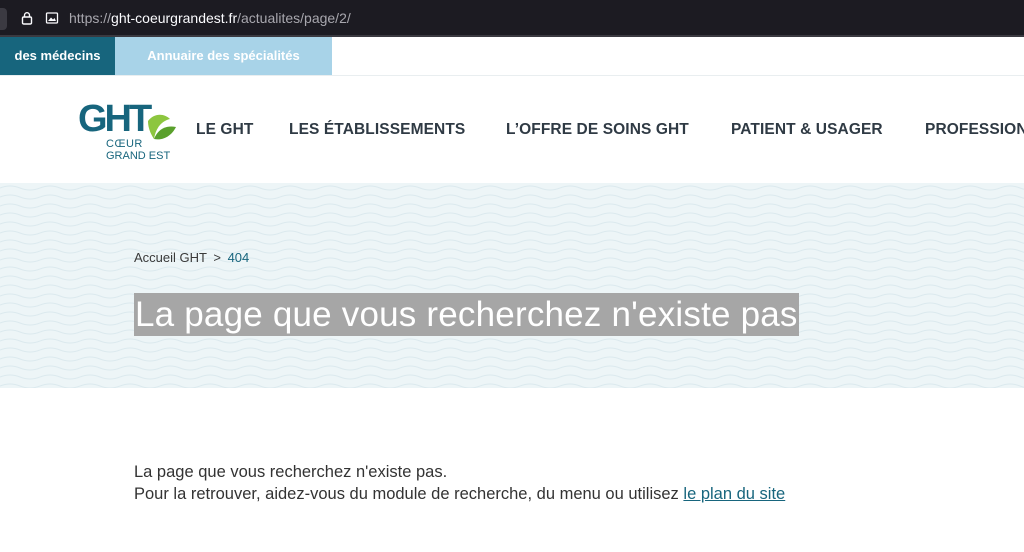 The image size is (1024, 552). What do you see at coordinates (124, 144) in the screenshot?
I see `logo-line1: CŒUR` at bounding box center [124, 144].